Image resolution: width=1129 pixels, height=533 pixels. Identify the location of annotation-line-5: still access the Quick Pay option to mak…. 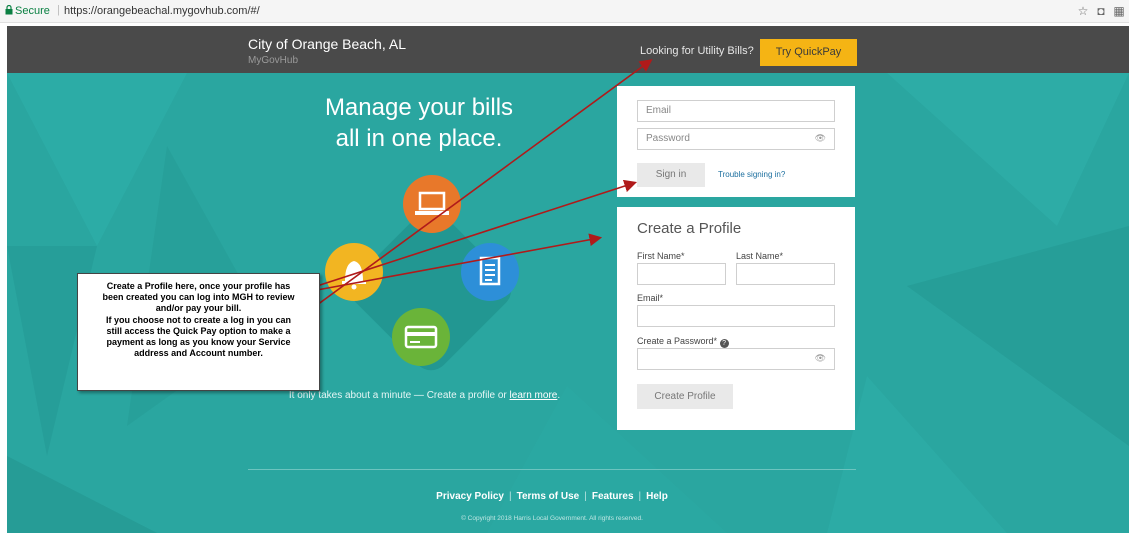
(198, 330).